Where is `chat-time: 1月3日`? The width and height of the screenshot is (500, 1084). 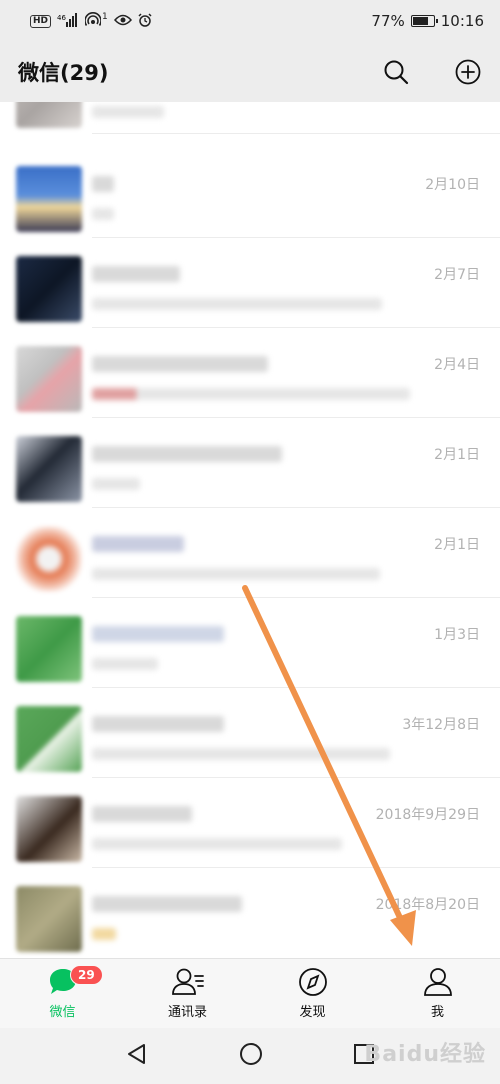 chat-time: 1月3日 is located at coordinates (457, 635).